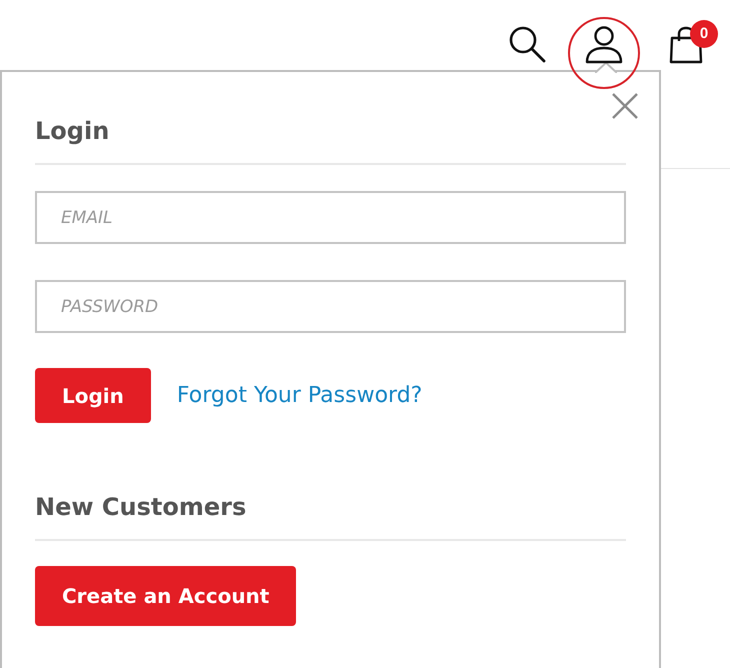 The height and width of the screenshot is (668, 730). I want to click on create-account-button: Create an Account, so click(165, 596).